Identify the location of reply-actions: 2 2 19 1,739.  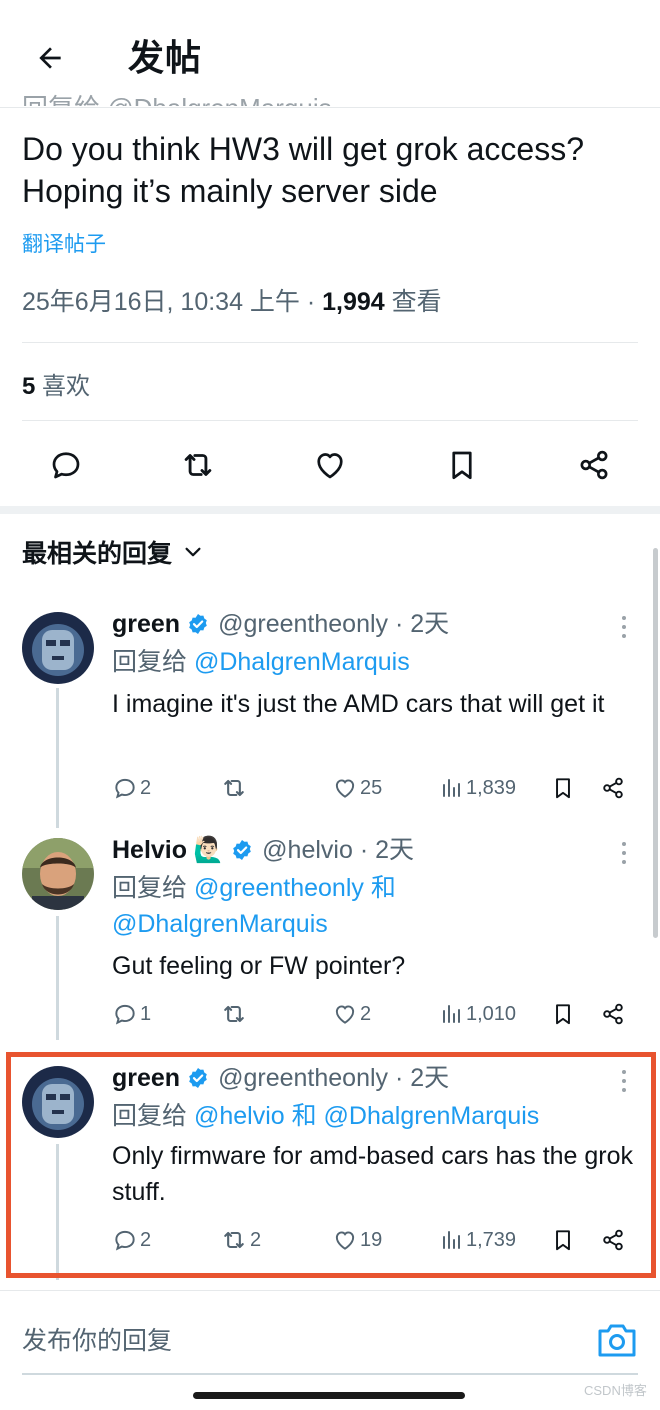
(372, 1240).